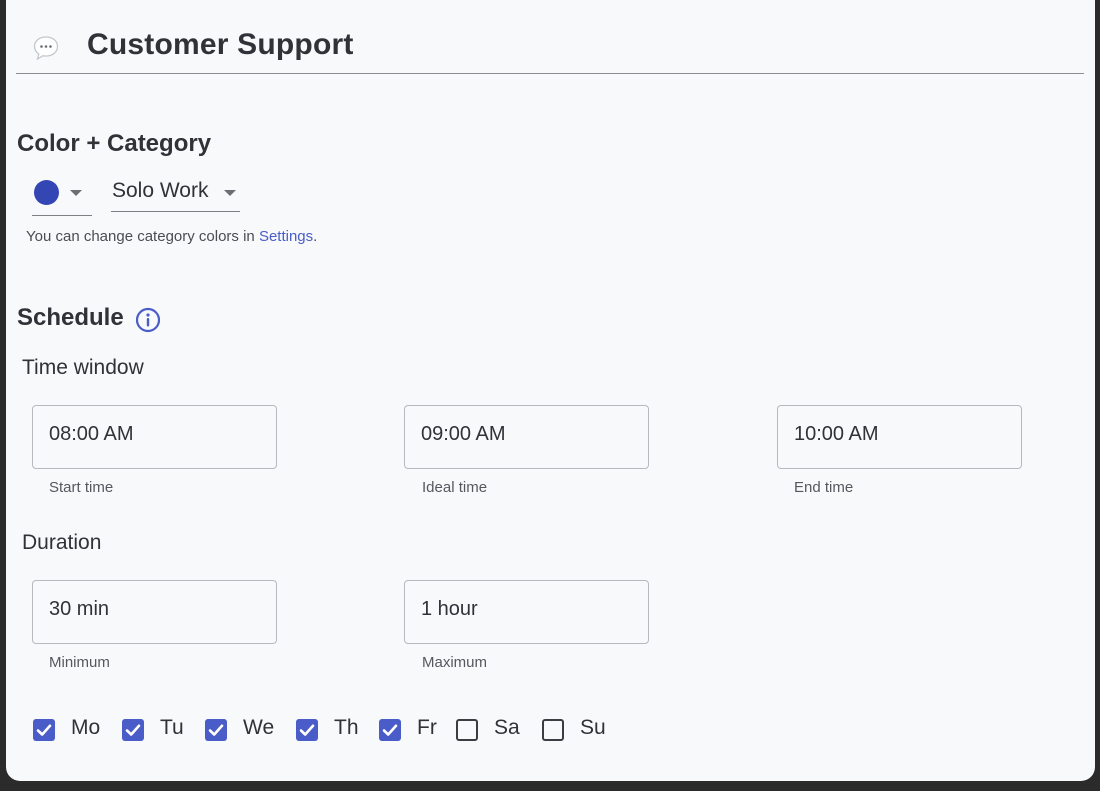 This screenshot has width=1100, height=791. I want to click on end-time-helper: End time, so click(824, 487).